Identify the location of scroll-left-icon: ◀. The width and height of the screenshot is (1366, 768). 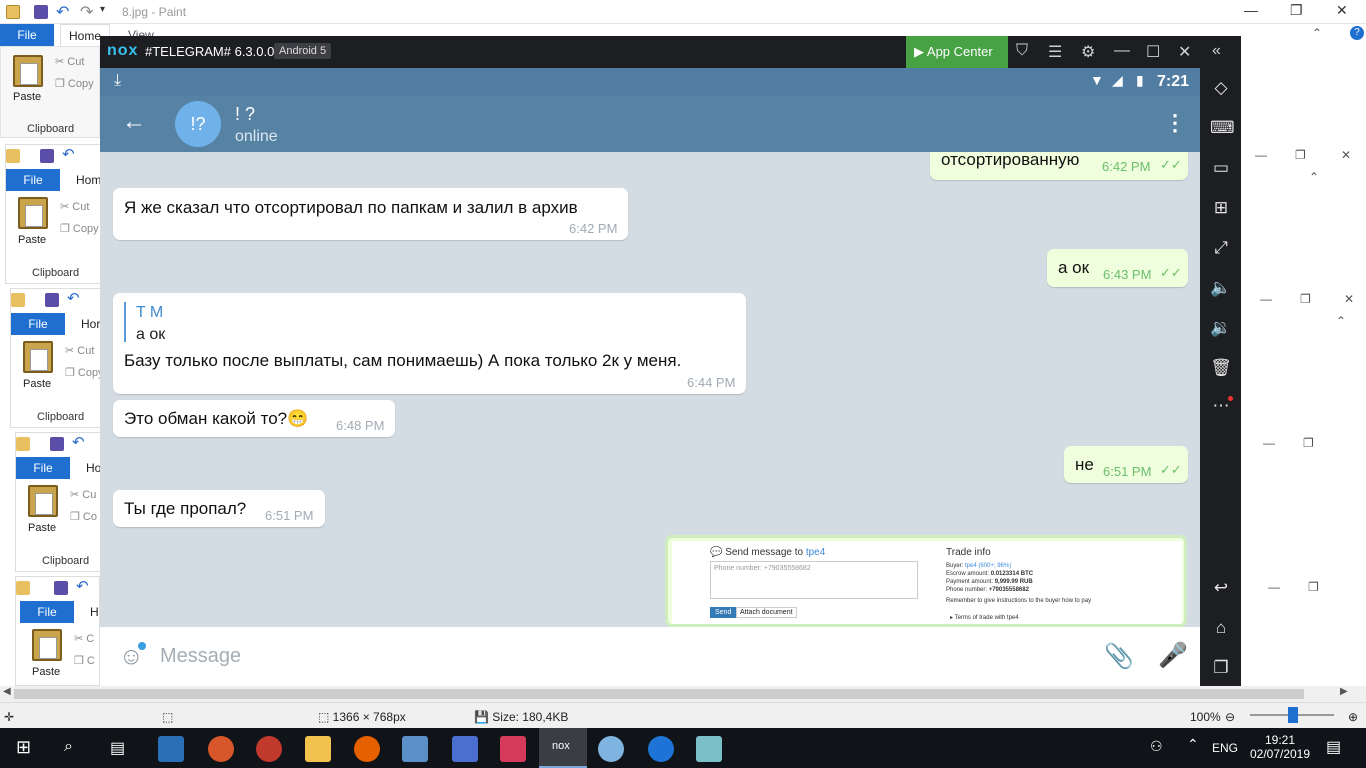
(7, 691).